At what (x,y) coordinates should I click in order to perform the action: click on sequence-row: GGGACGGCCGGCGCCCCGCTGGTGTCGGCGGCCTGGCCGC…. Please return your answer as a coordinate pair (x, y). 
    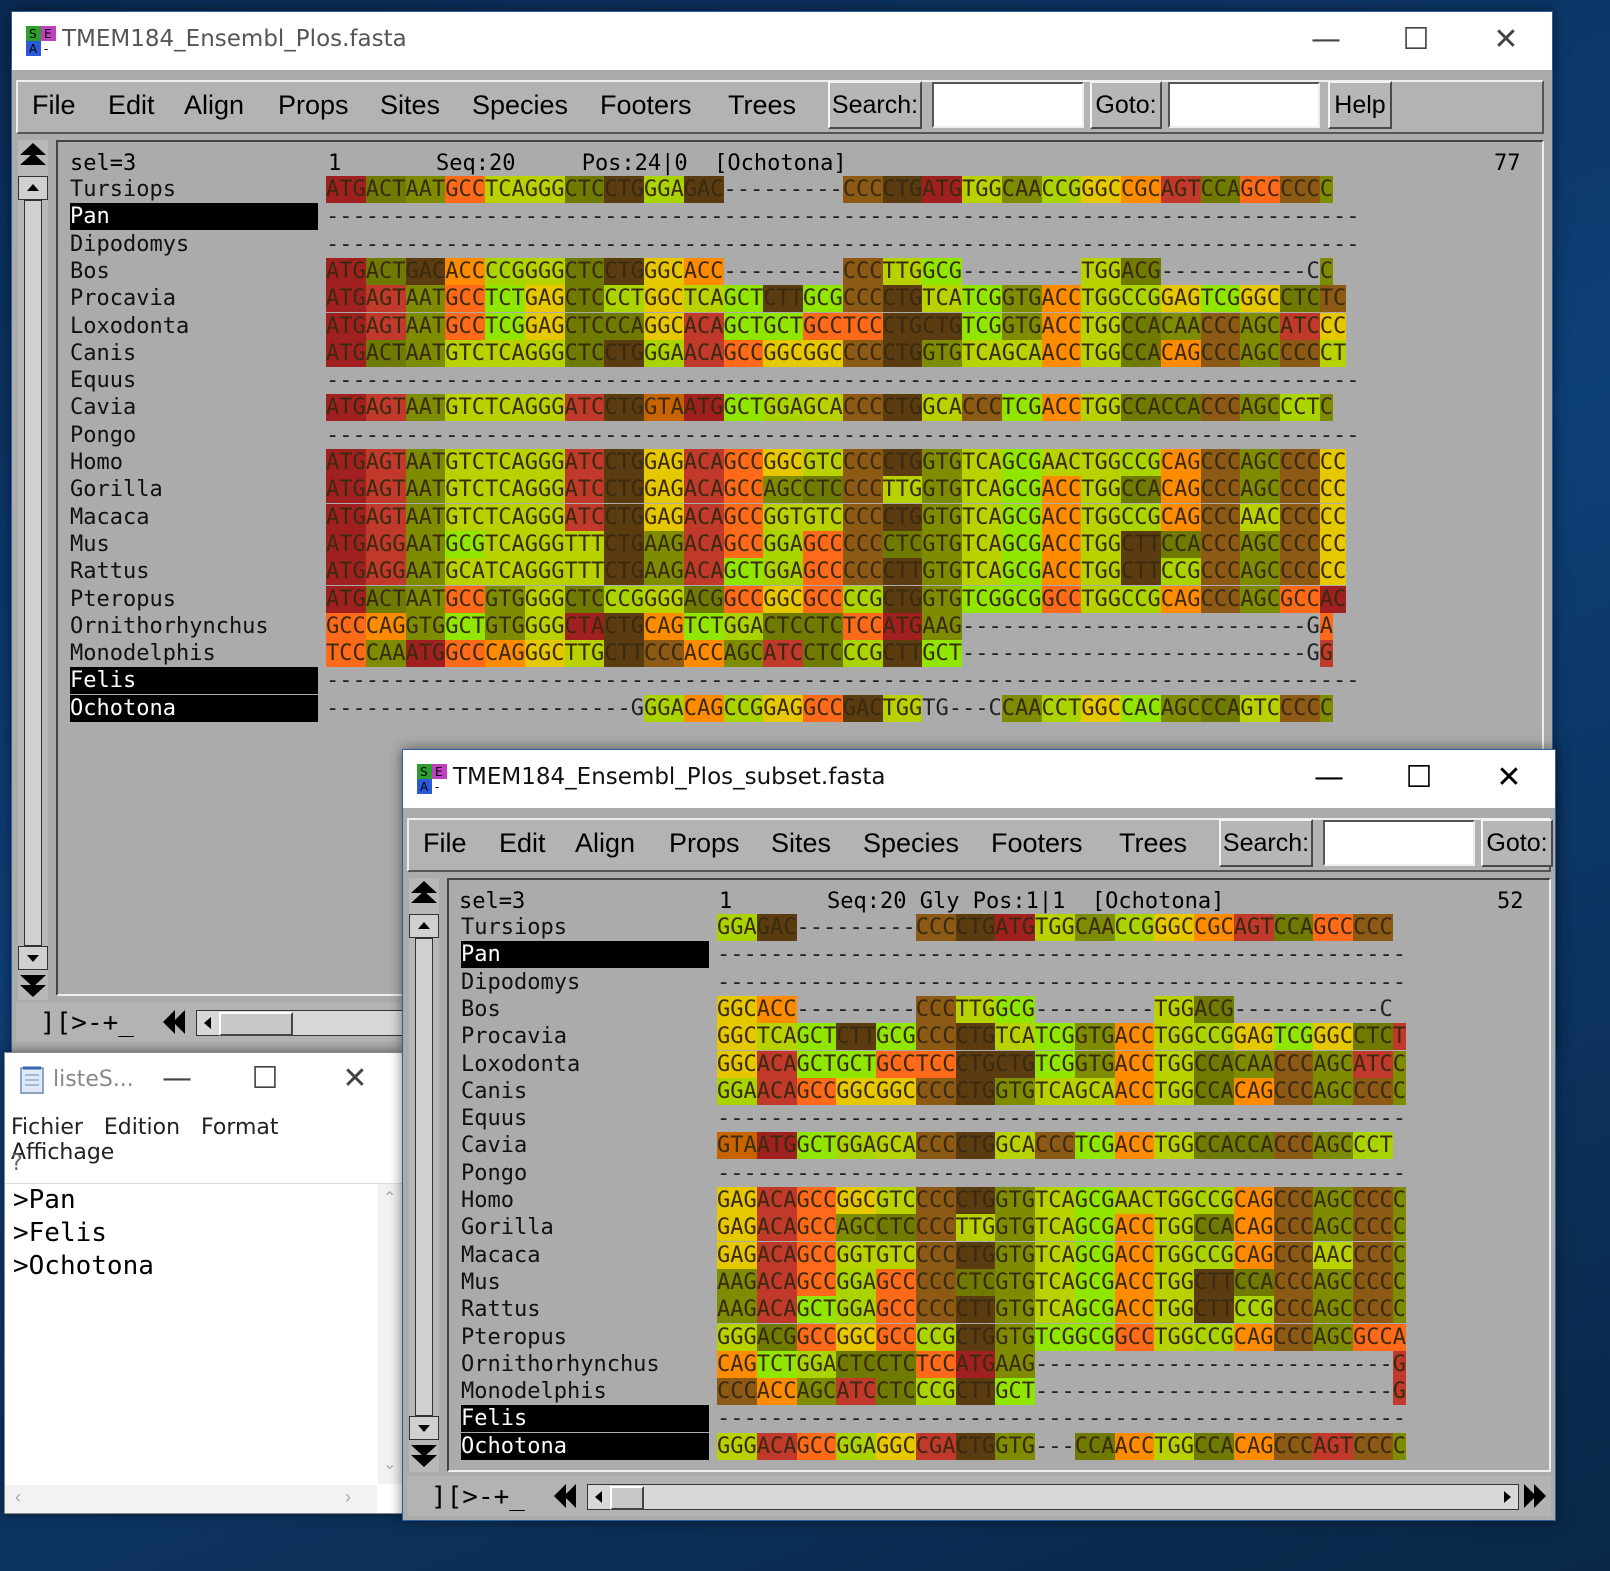
    Looking at the image, I should click on (1061, 1337).